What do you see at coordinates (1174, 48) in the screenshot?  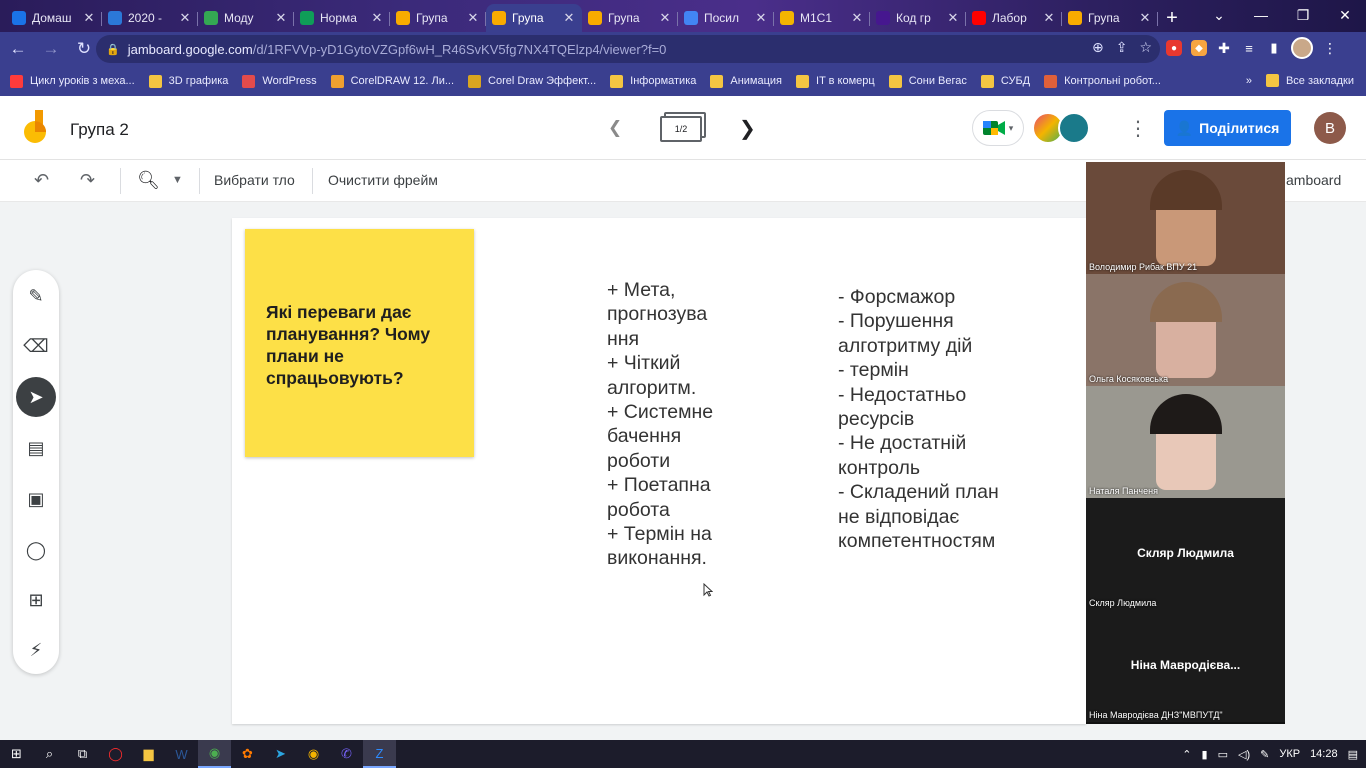 I see `extension-red-icon: ●` at bounding box center [1174, 48].